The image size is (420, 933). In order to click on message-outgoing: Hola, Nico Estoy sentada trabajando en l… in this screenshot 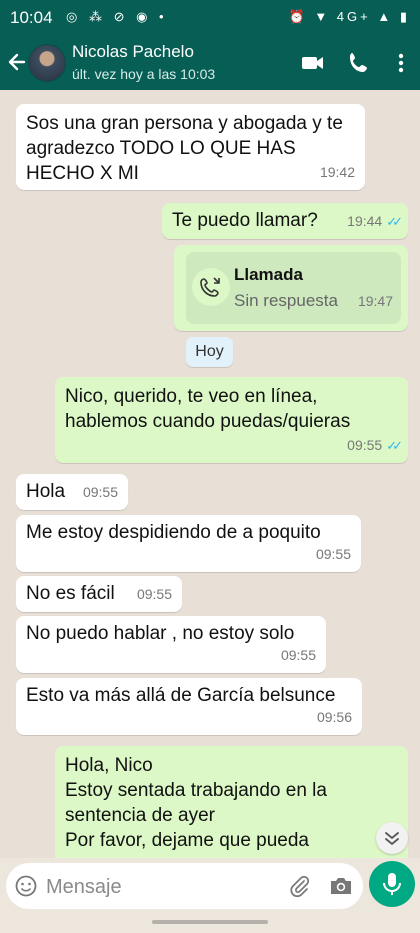, I will do `click(231, 802)`.